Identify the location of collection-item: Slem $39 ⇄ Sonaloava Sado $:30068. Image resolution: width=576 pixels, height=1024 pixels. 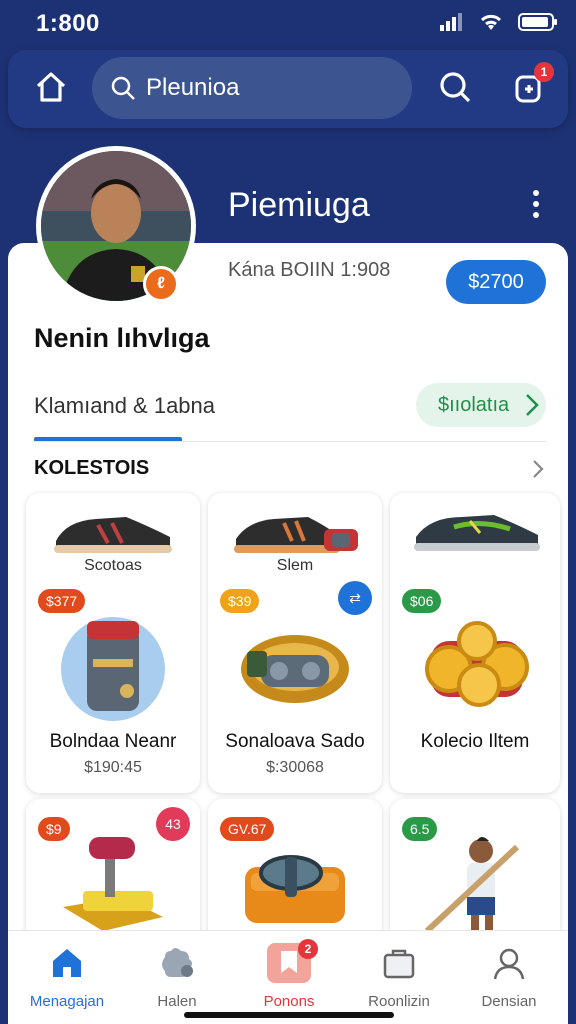
(295, 643).